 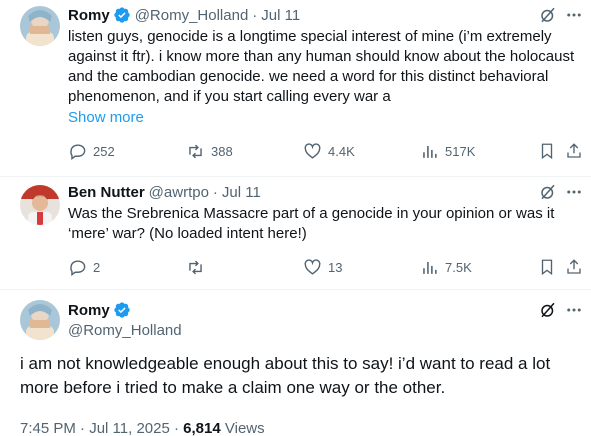 What do you see at coordinates (244, 428) in the screenshot?
I see `views-label: Views` at bounding box center [244, 428].